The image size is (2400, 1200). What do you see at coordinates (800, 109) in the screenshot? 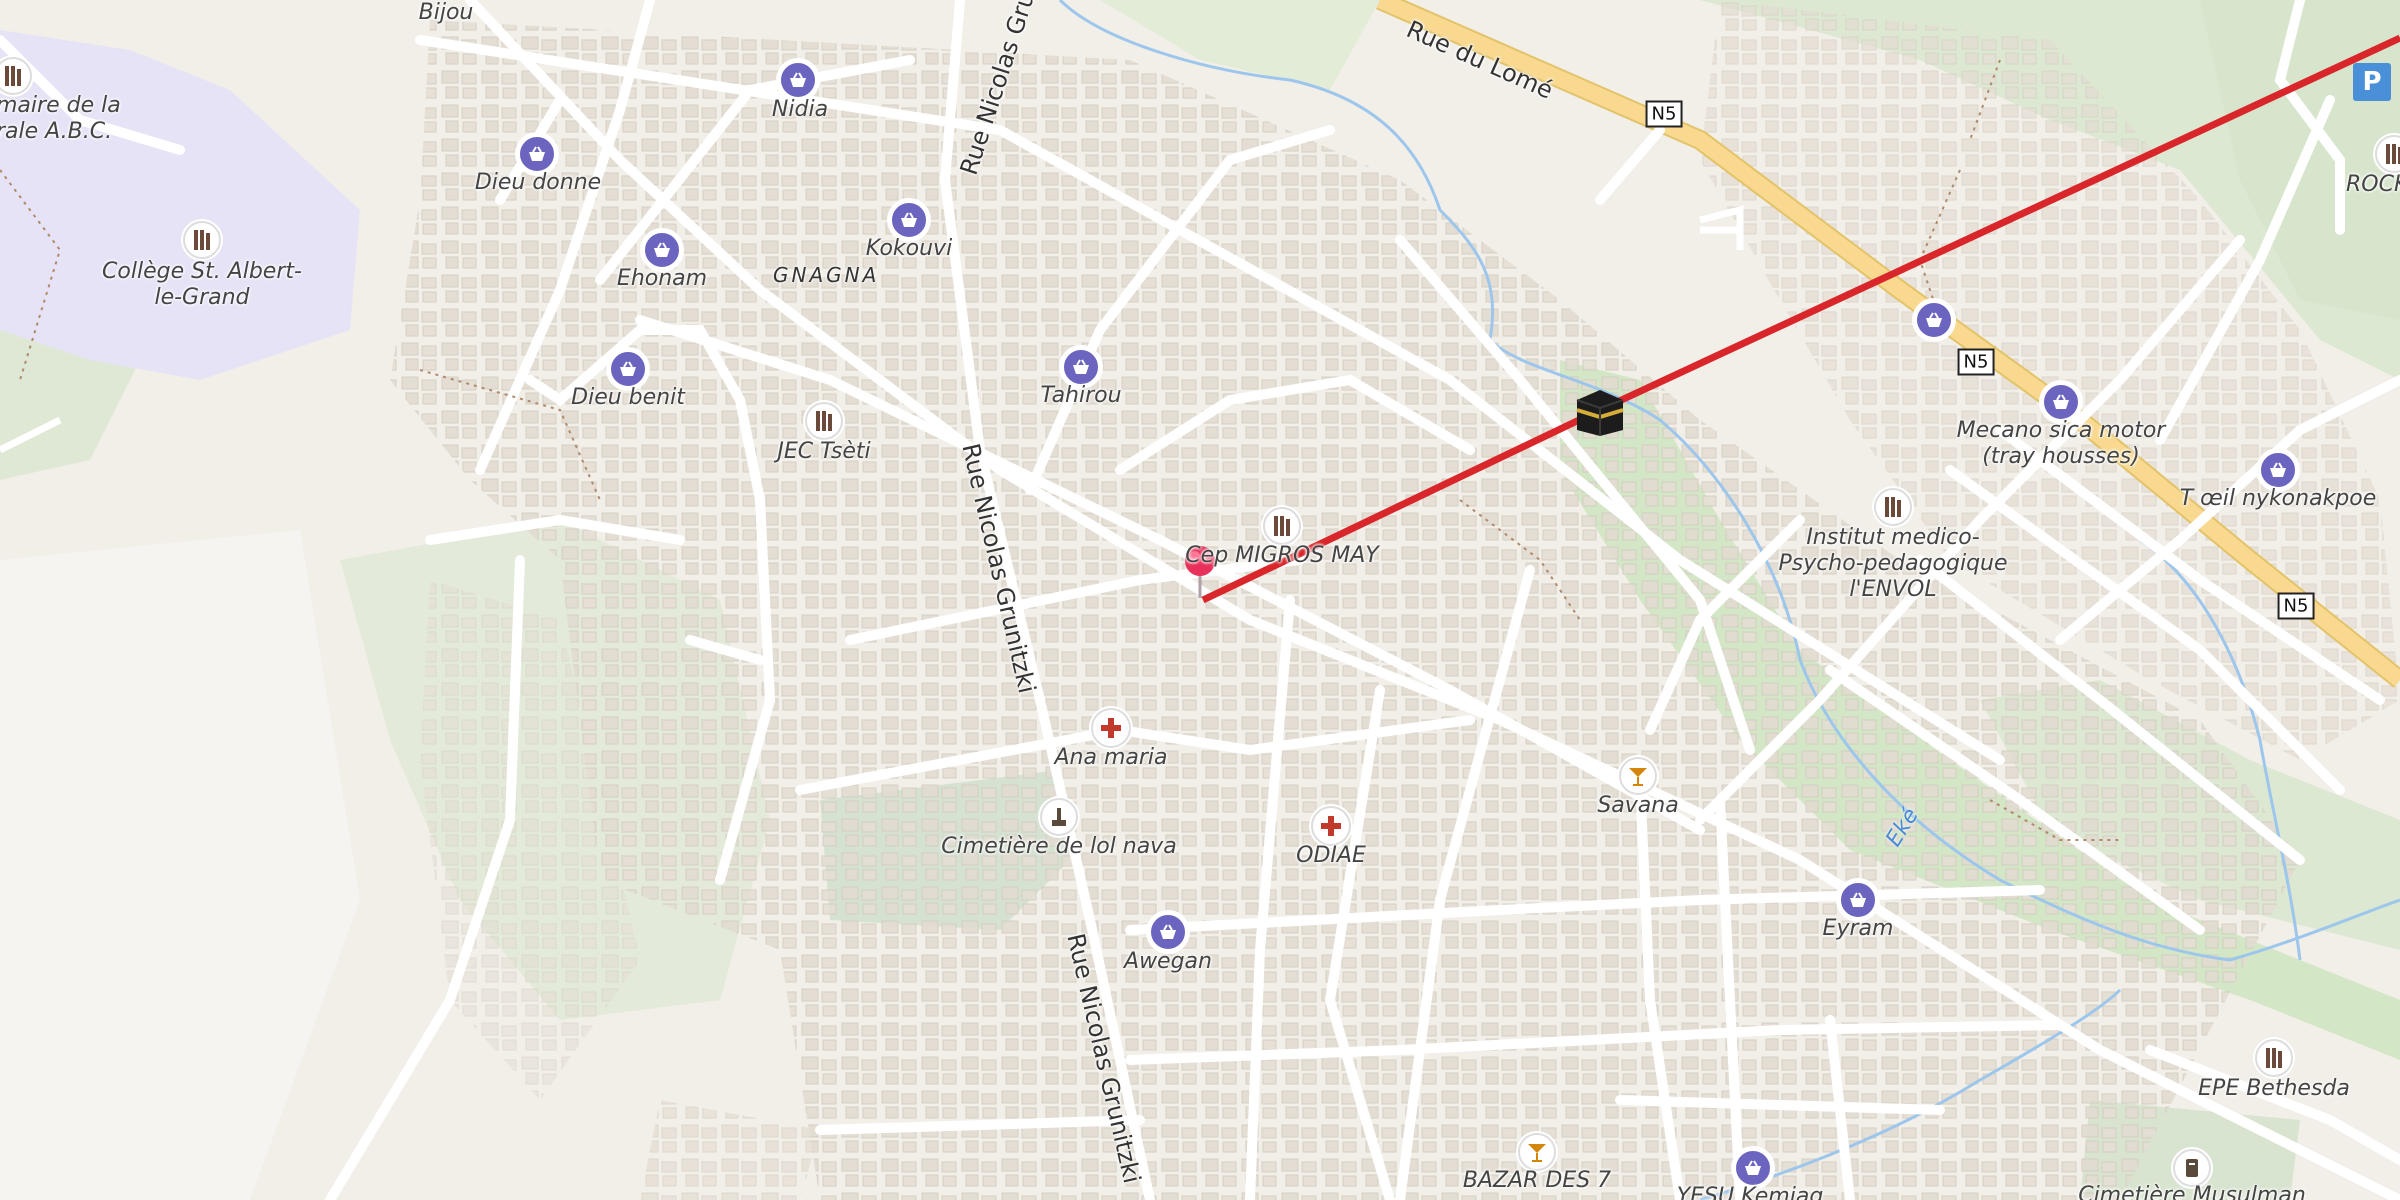
I see `poi-label: Nidia` at bounding box center [800, 109].